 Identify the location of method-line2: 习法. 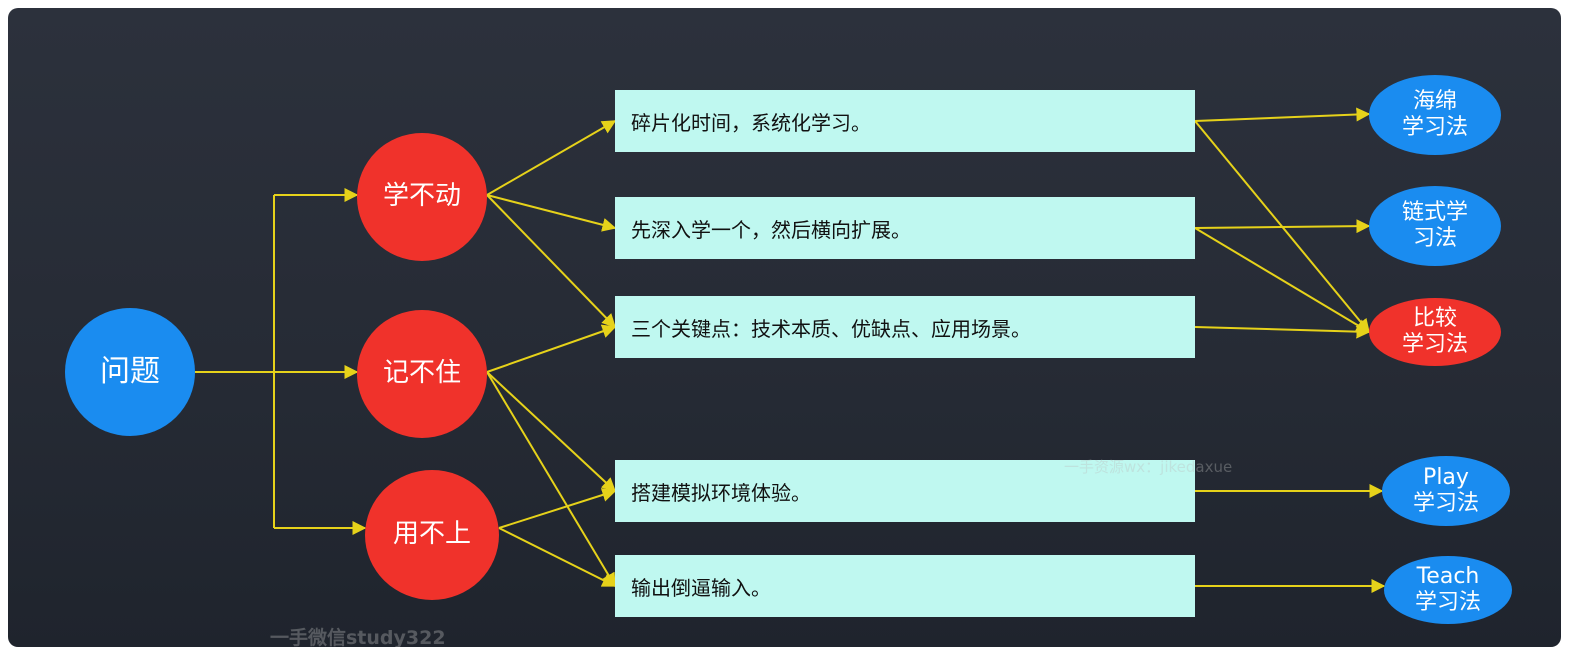
(1434, 238).